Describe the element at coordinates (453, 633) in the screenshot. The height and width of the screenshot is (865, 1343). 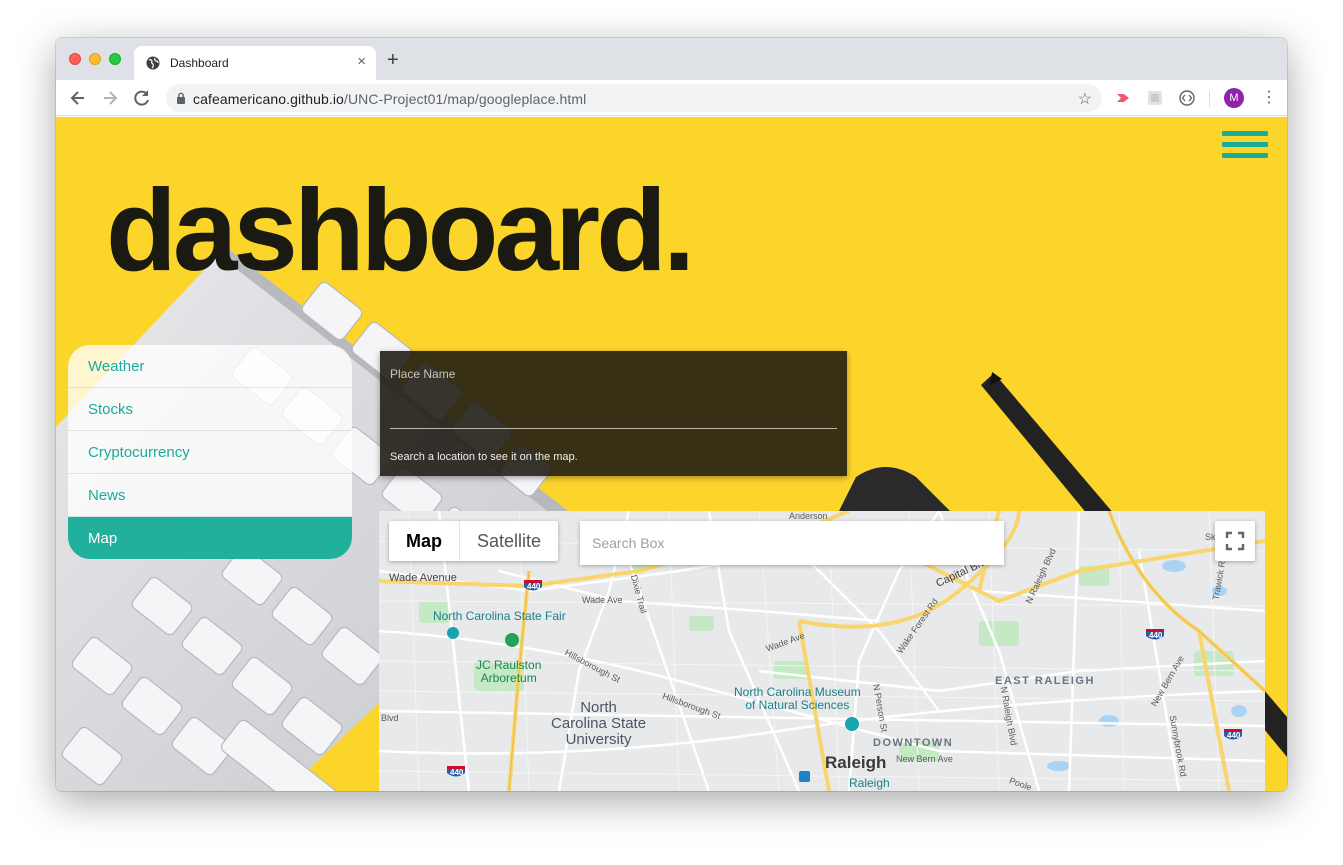
I see `fairground-pin-icon` at that location.